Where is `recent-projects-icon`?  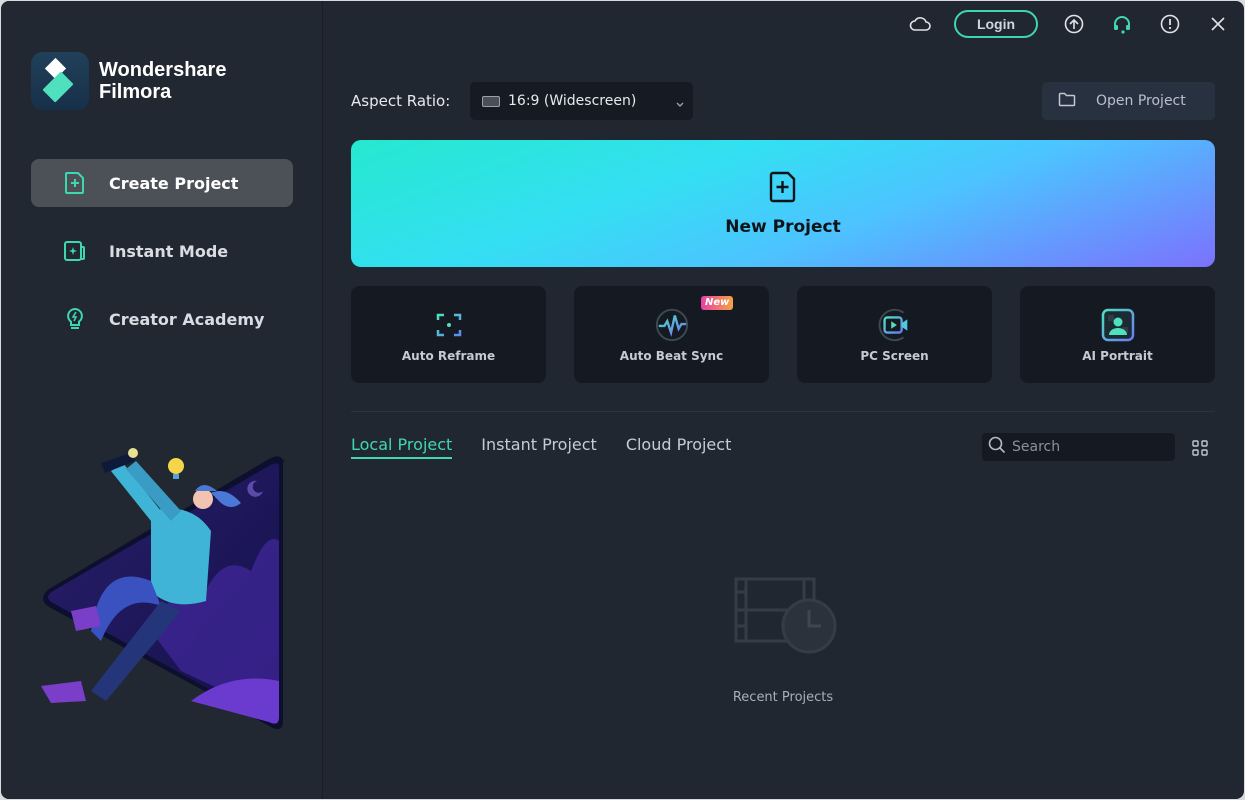 recent-projects-icon is located at coordinates (783, 619).